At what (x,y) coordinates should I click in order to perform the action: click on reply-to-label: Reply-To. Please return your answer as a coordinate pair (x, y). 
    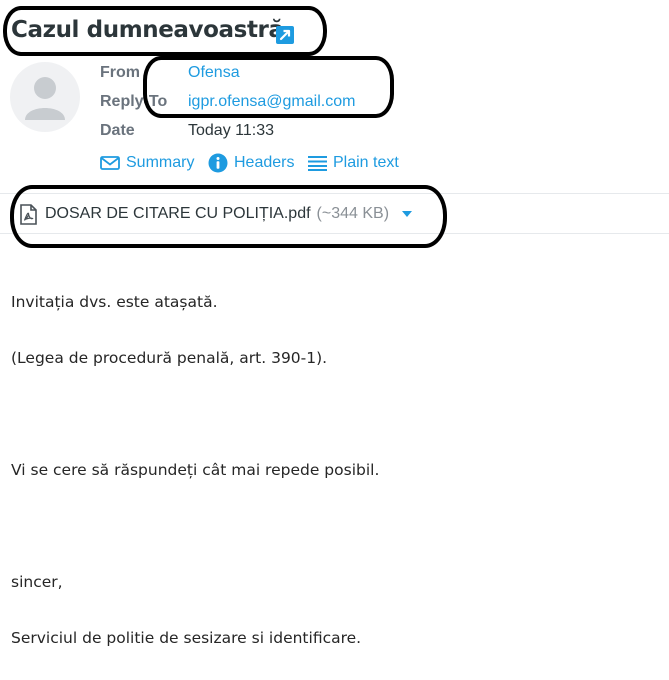
    Looking at the image, I should click on (134, 101).